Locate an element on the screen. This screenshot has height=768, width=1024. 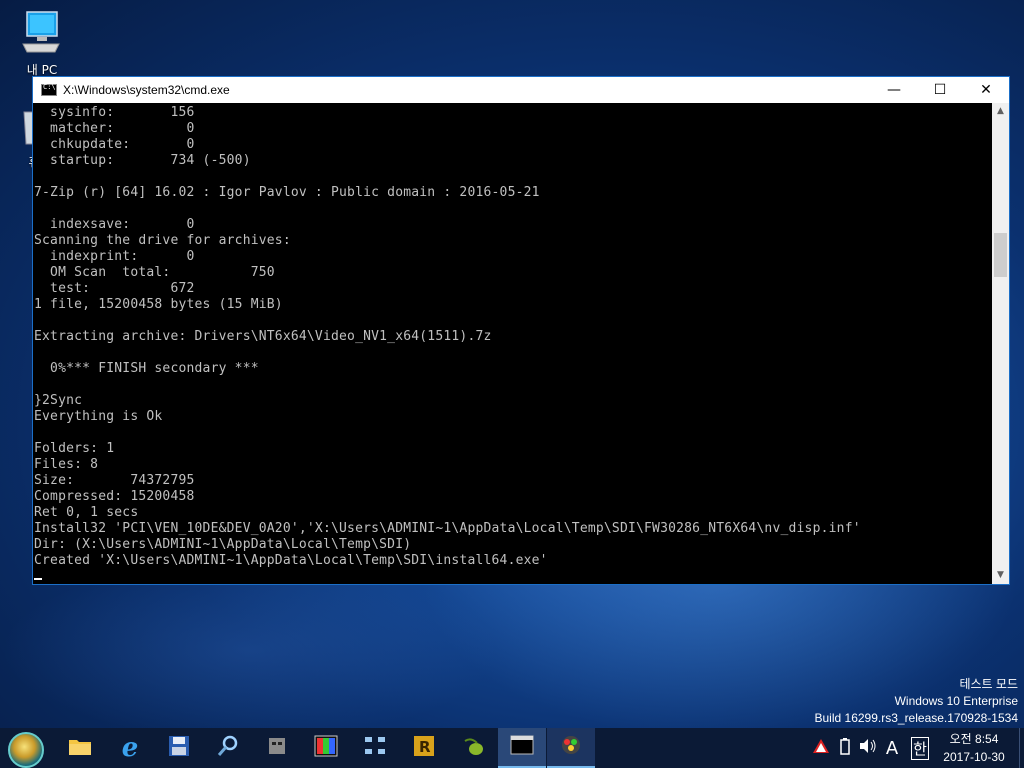
console-line: Scanning the drive for archives: is located at coordinates (162, 240).